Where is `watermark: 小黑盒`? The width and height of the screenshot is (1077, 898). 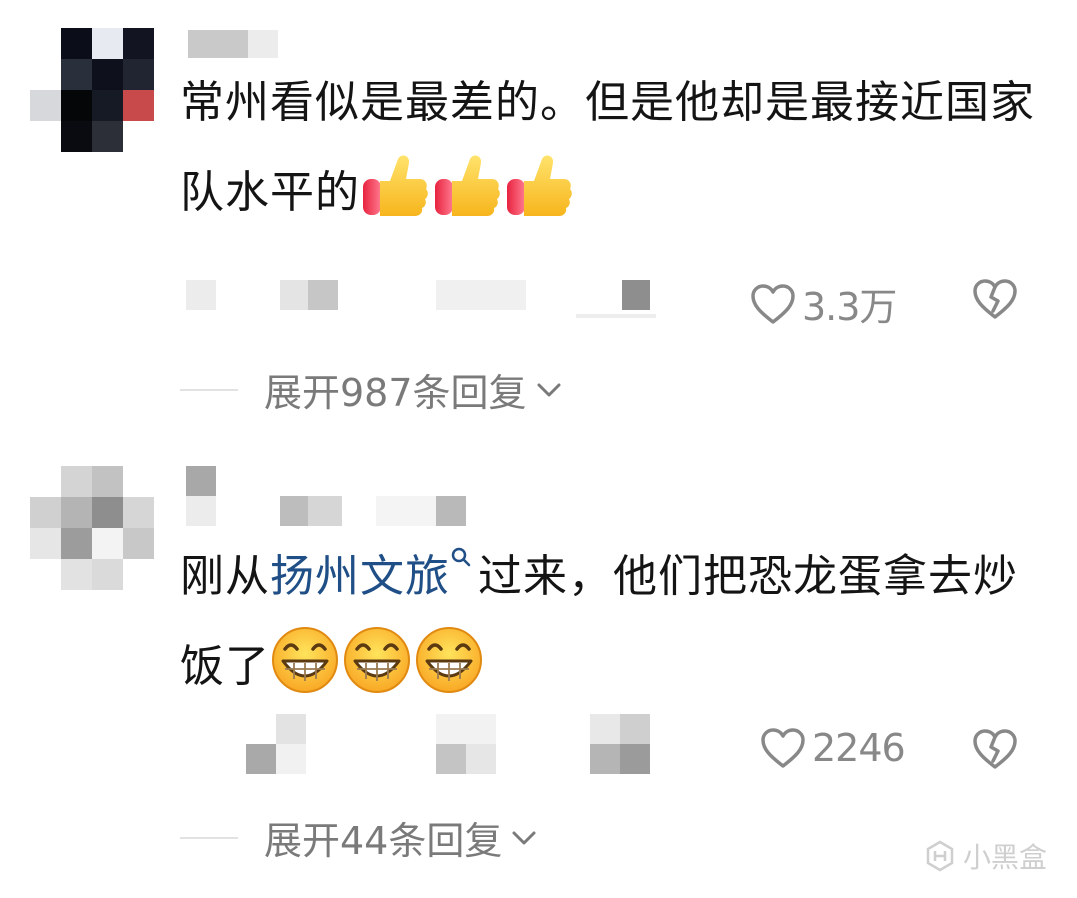
watermark: 小黑盒 is located at coordinates (985, 856).